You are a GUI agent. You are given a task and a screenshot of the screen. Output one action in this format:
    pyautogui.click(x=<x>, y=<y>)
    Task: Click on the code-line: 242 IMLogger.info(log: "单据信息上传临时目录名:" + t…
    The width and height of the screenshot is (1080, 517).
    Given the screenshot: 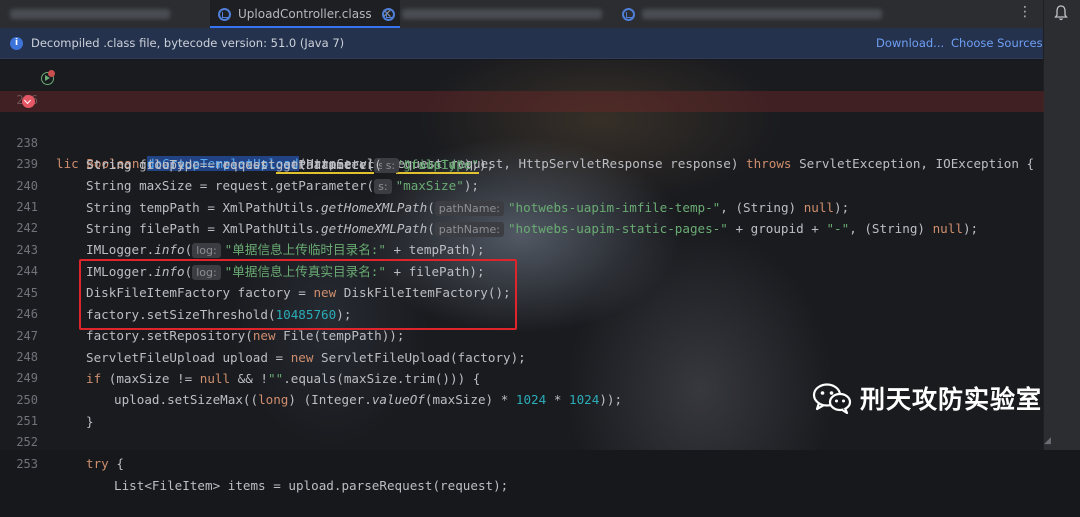 What is the action you would take?
    pyautogui.click(x=522, y=227)
    